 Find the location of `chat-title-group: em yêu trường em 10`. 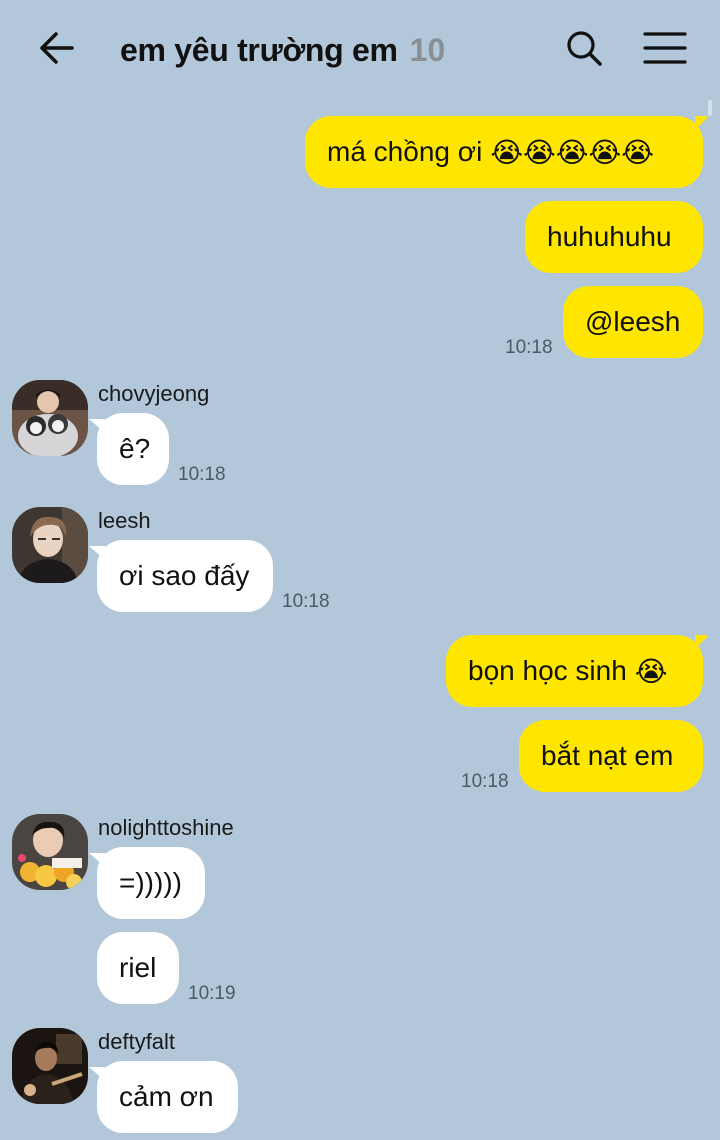

chat-title-group: em yêu trường em 10 is located at coordinates (282, 50).